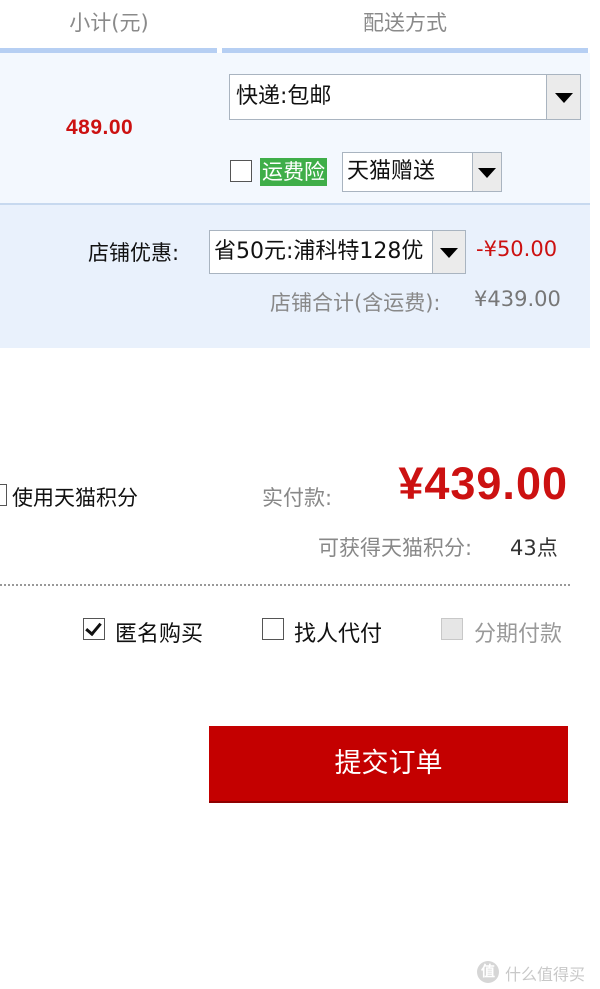 This screenshot has width=600, height=989. Describe the element at coordinates (517, 299) in the screenshot. I see `shop-total-value: ¥439.00` at that location.